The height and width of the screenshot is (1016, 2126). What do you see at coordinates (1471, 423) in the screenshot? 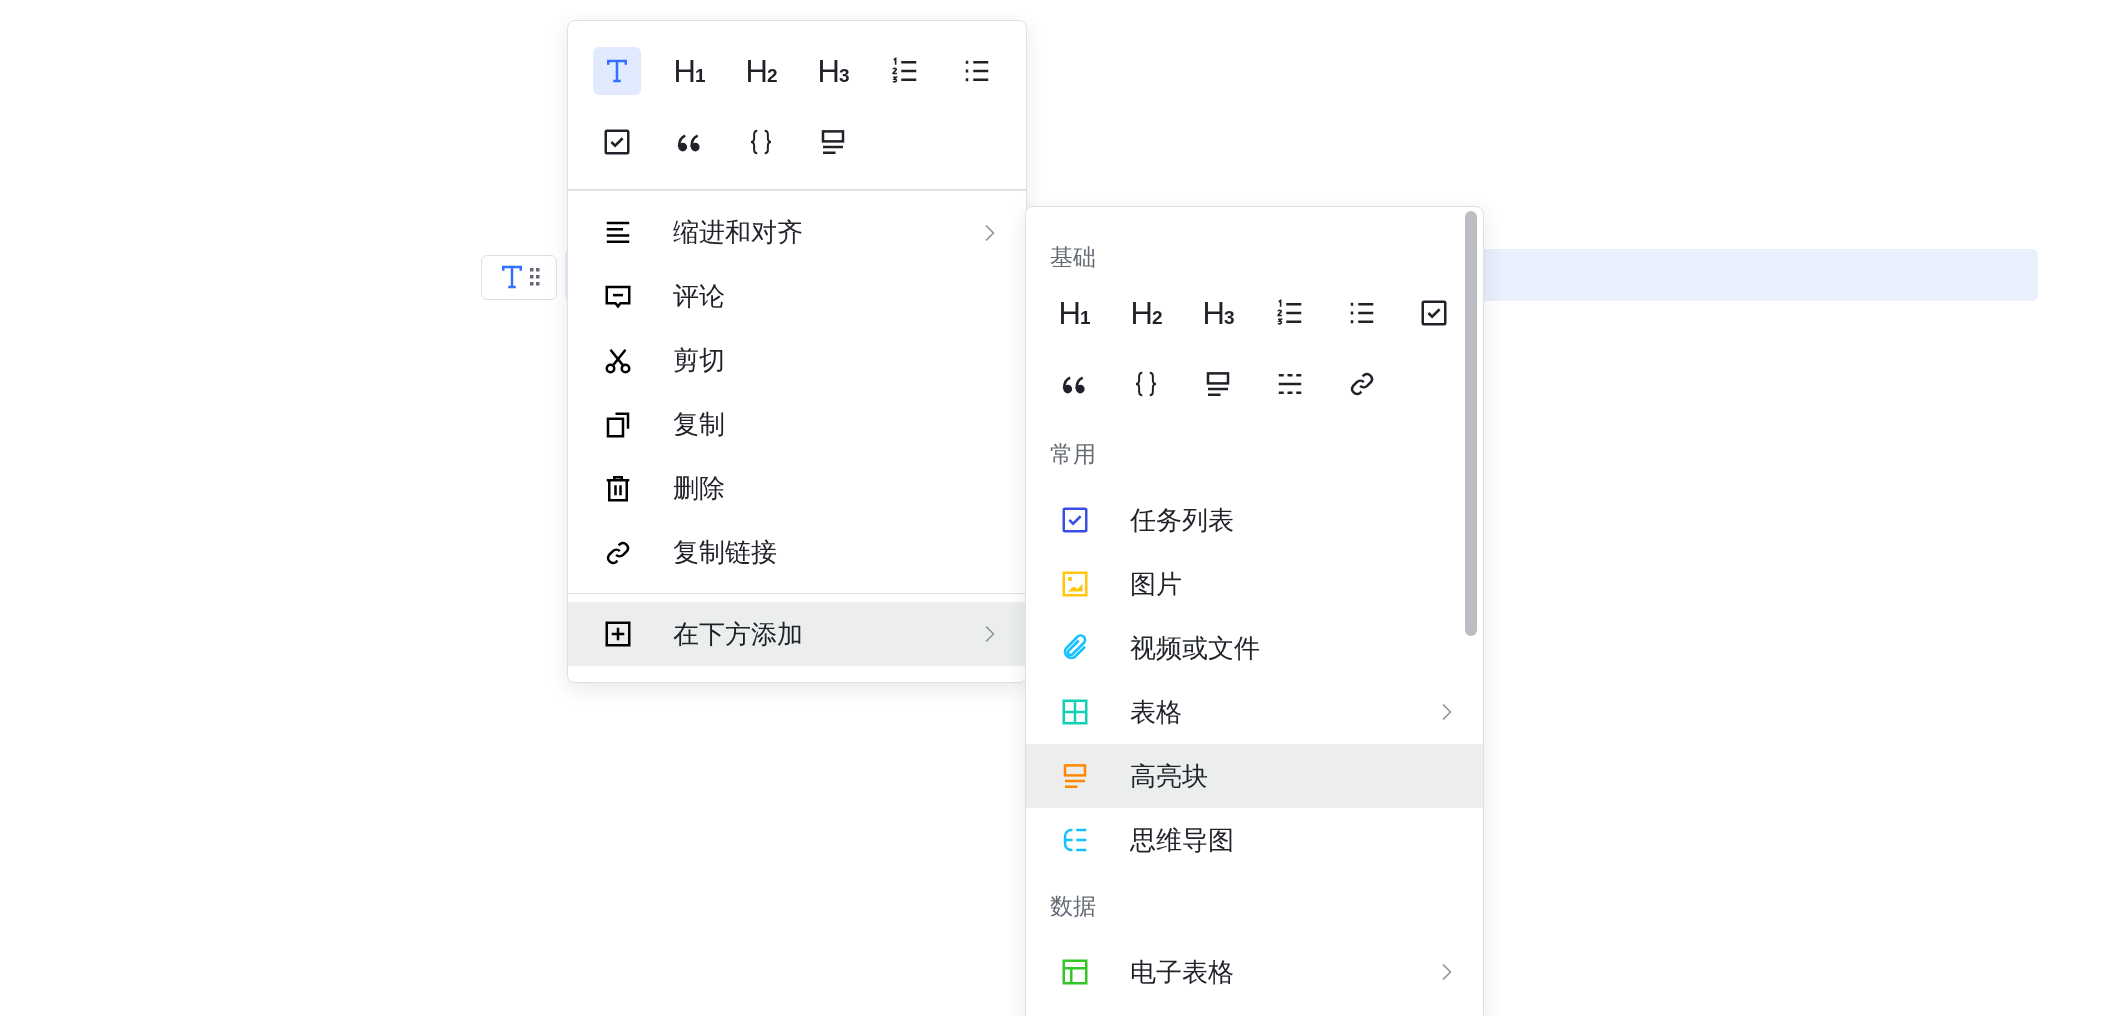
I see `scrollbar` at bounding box center [1471, 423].